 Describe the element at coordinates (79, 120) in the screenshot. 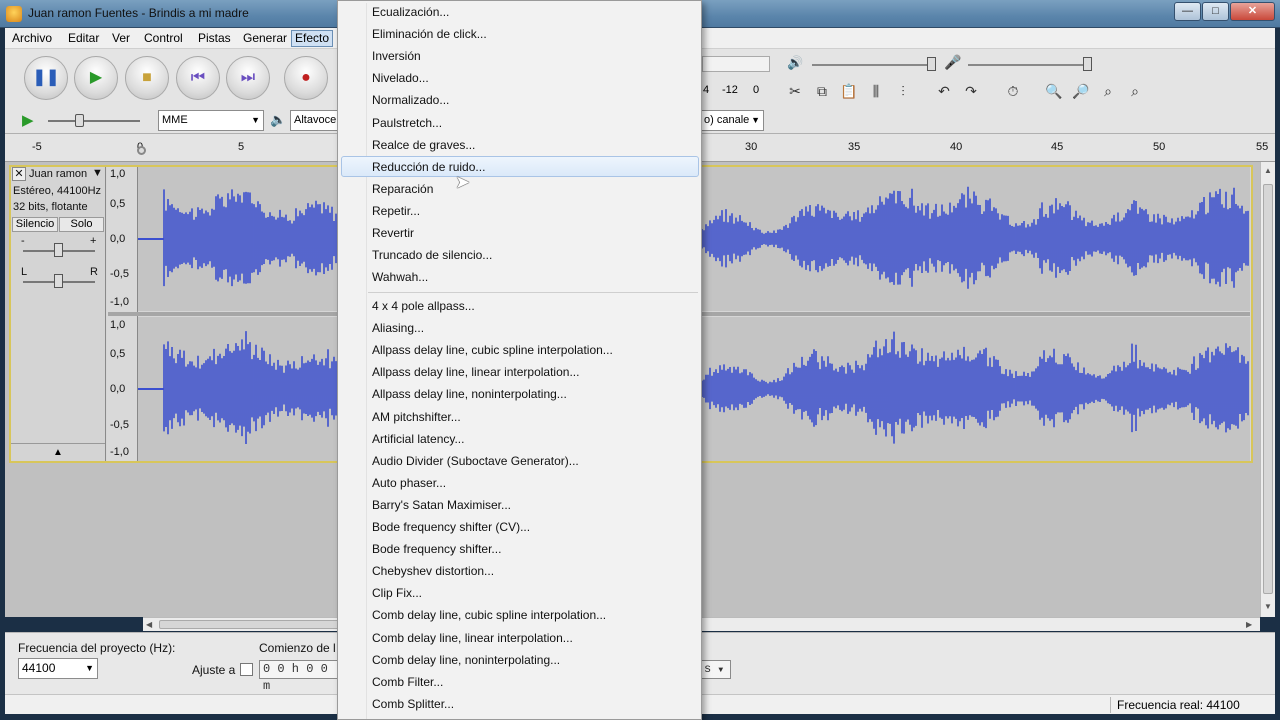

I see `speed-slider-thumb` at that location.